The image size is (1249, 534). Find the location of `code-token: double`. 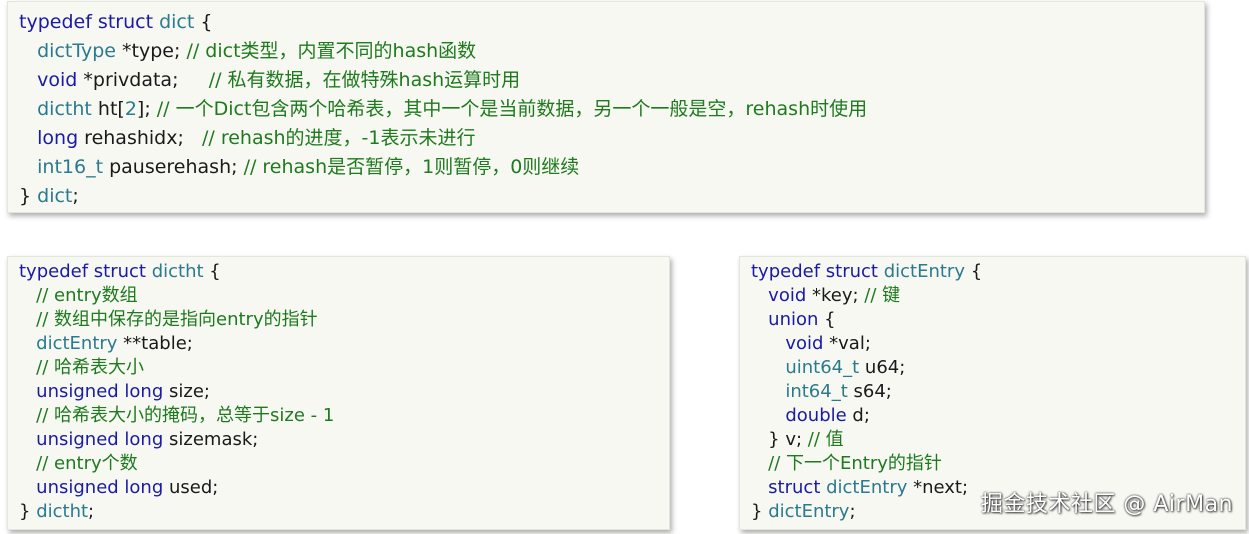

code-token: double is located at coordinates (816, 415).